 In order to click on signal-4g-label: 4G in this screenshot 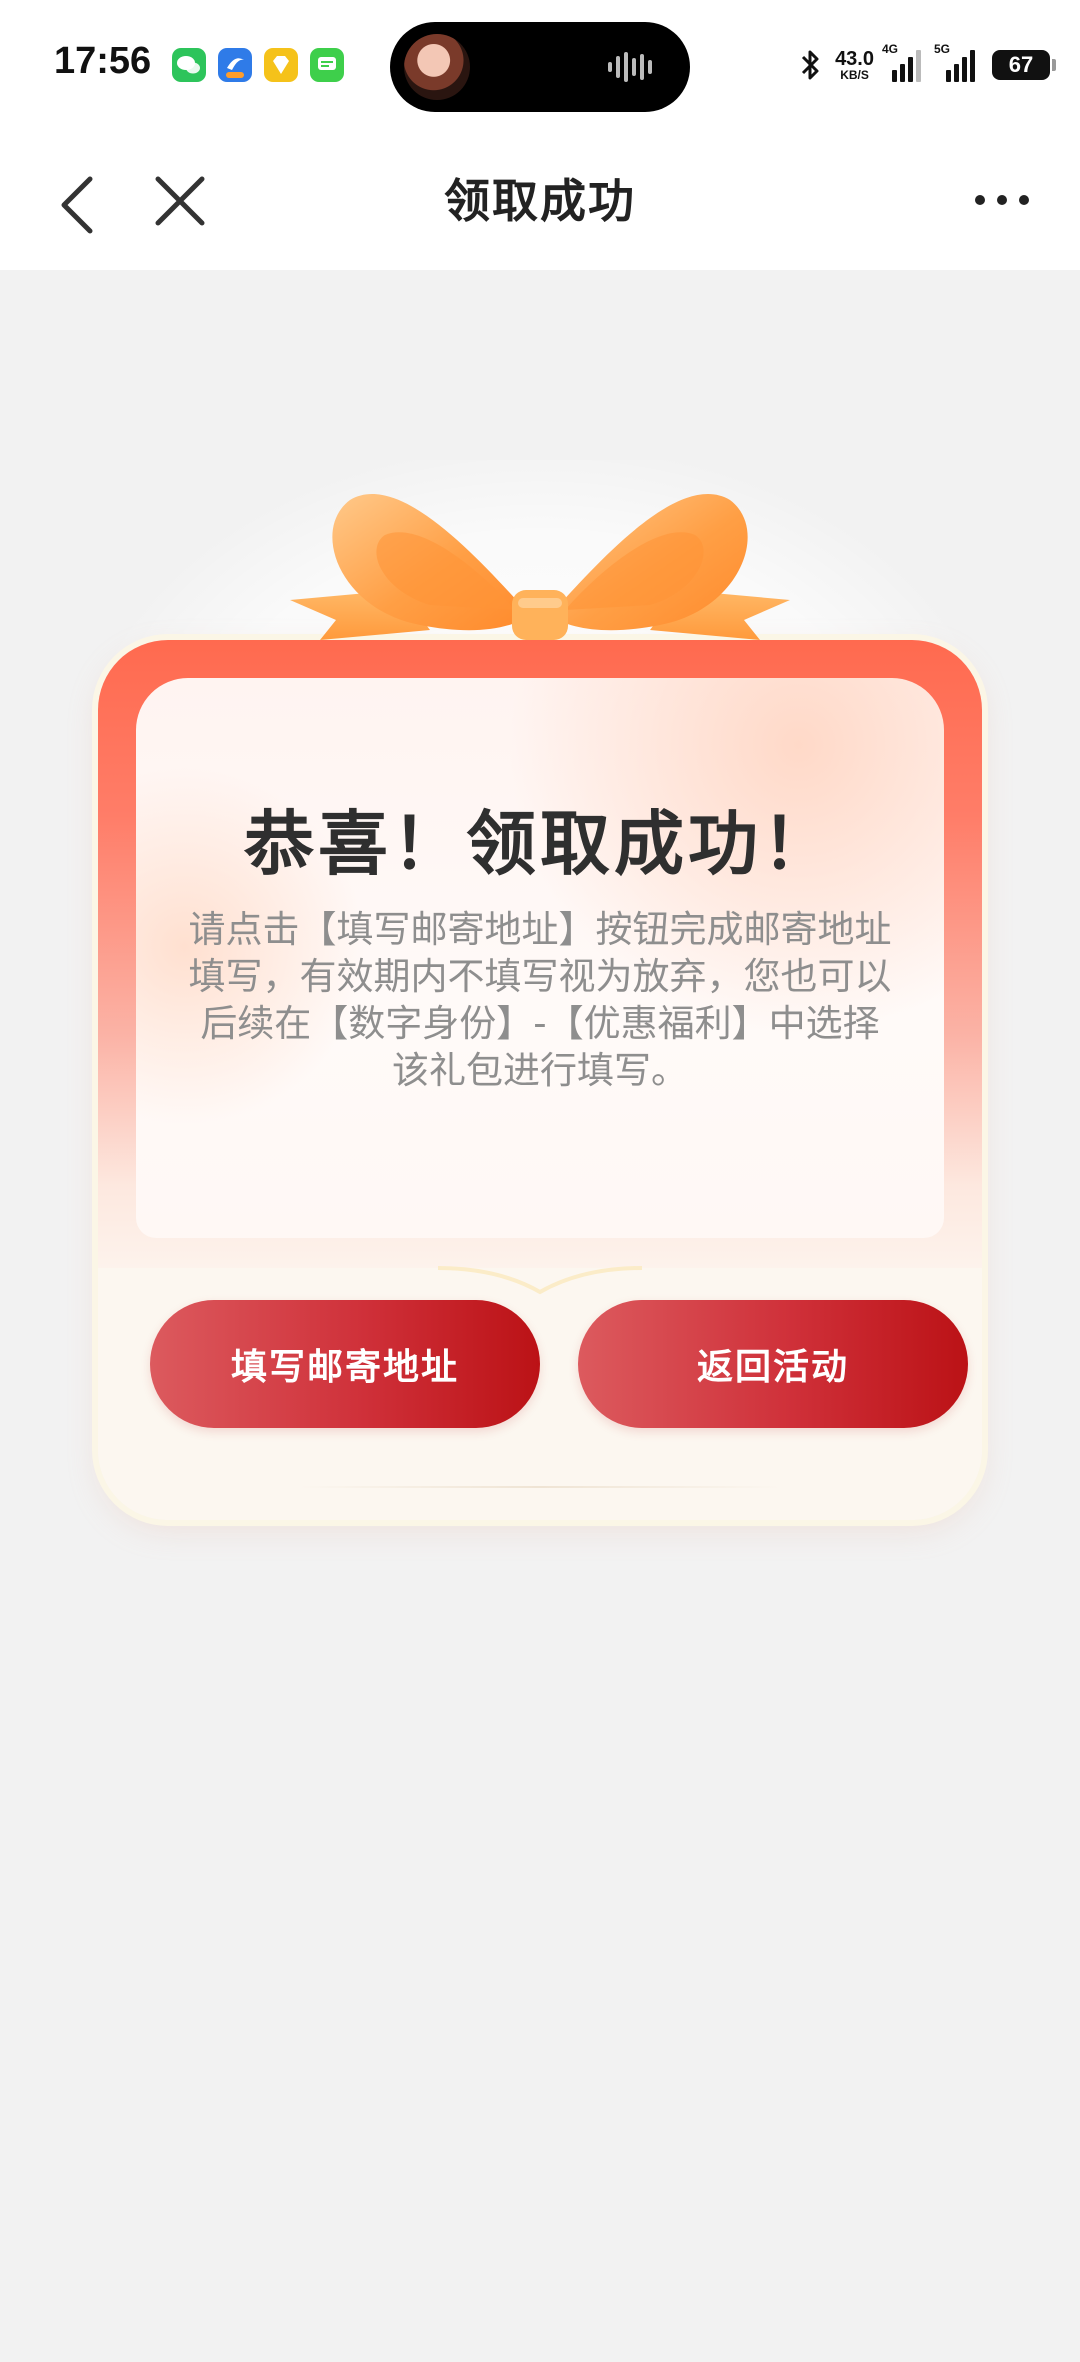, I will do `click(890, 49)`.